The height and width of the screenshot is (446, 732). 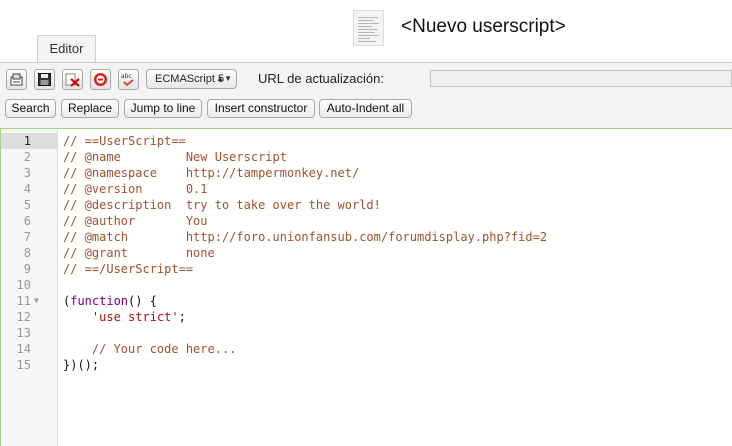 I want to click on language-select-value: ECMAScript 5, so click(x=190, y=79).